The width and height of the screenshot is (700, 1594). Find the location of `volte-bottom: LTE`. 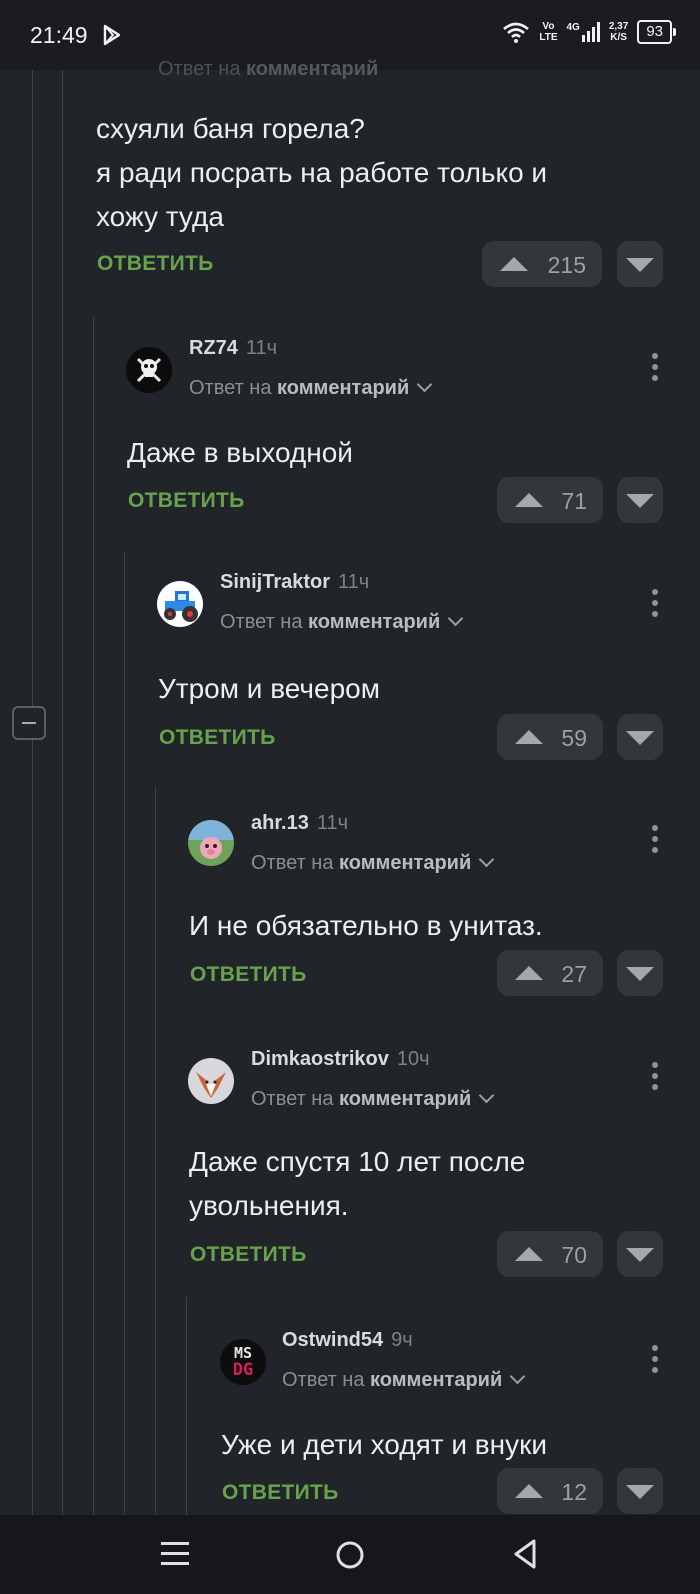

volte-bottom: LTE is located at coordinates (548, 37).